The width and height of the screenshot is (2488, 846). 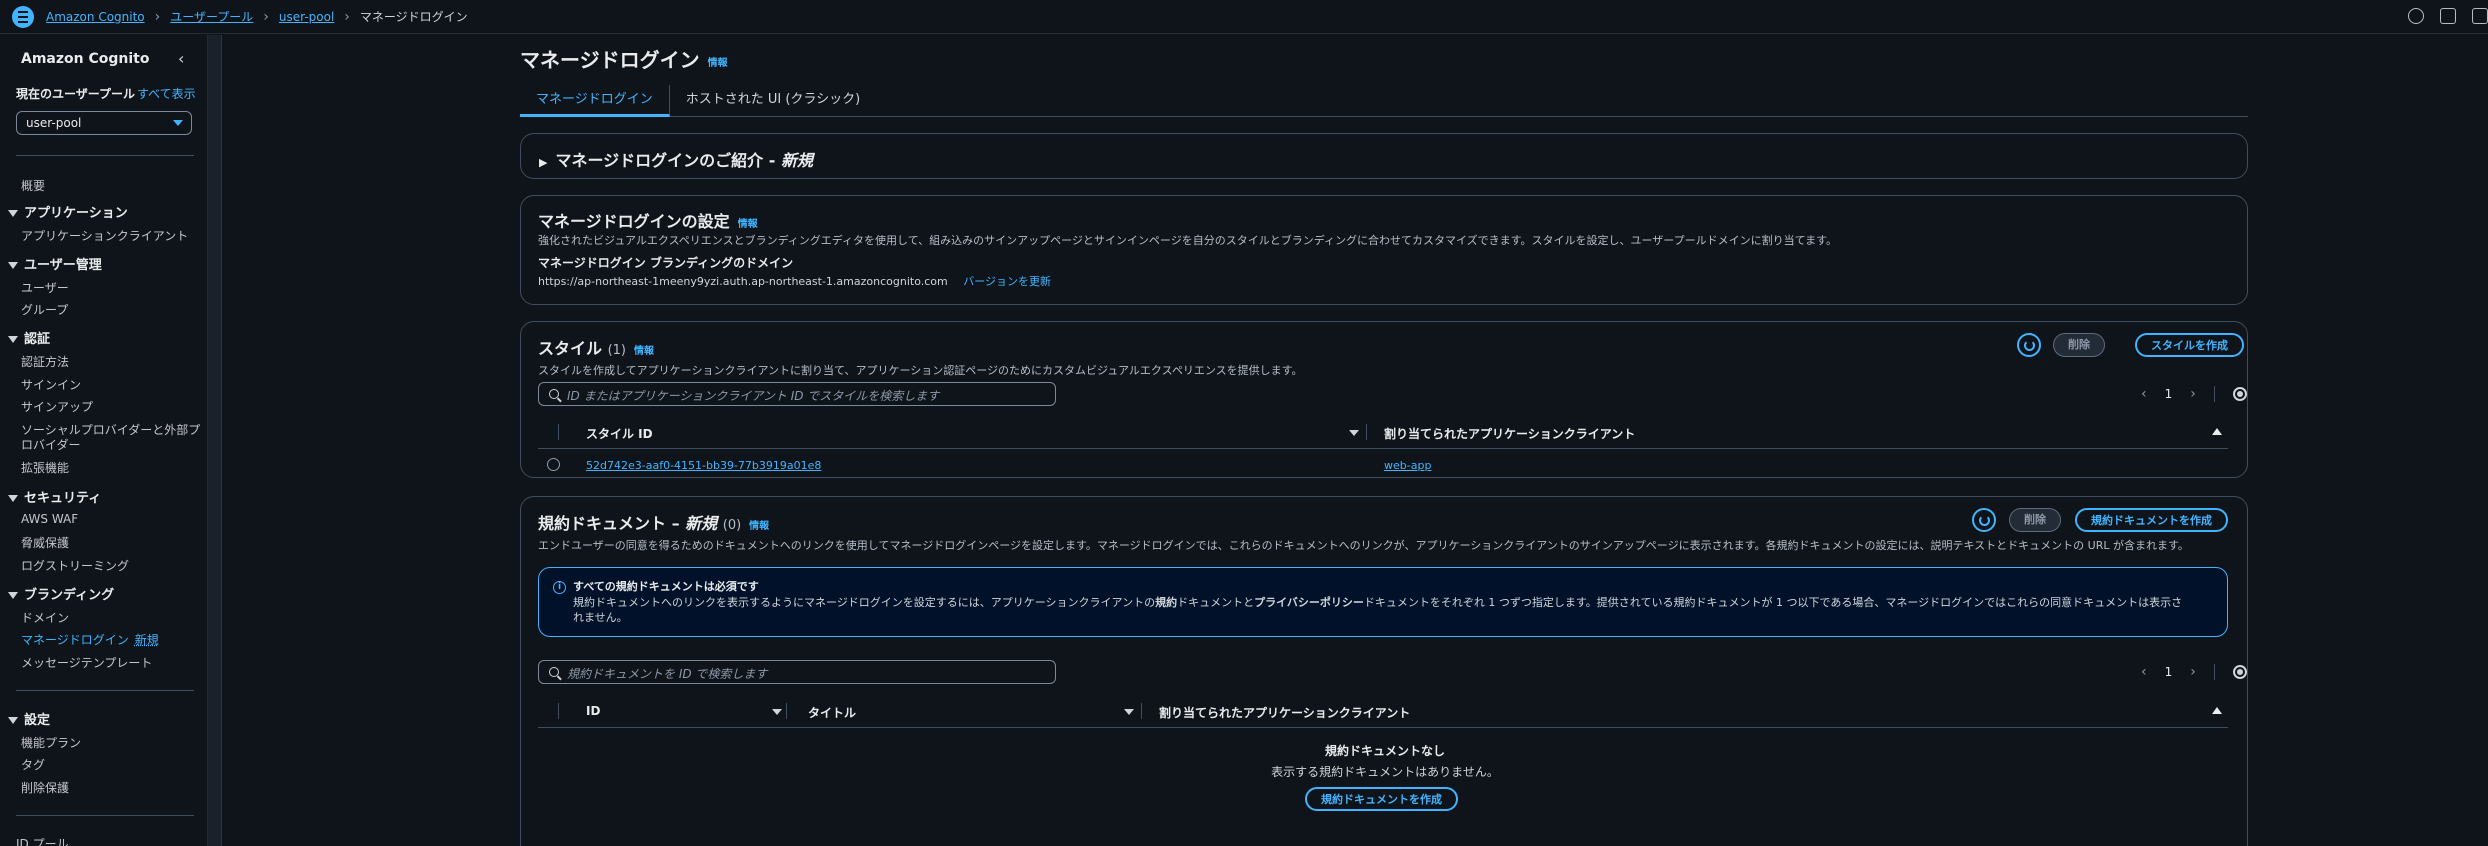 I want to click on sidebar-item-log-streaming: ログストリーミング, so click(x=75, y=565).